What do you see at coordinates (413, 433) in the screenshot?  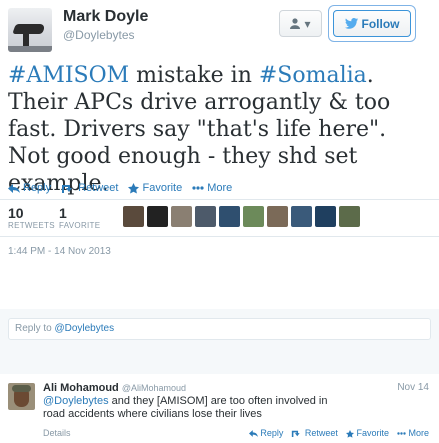 I see `reply-more-action: More` at bounding box center [413, 433].